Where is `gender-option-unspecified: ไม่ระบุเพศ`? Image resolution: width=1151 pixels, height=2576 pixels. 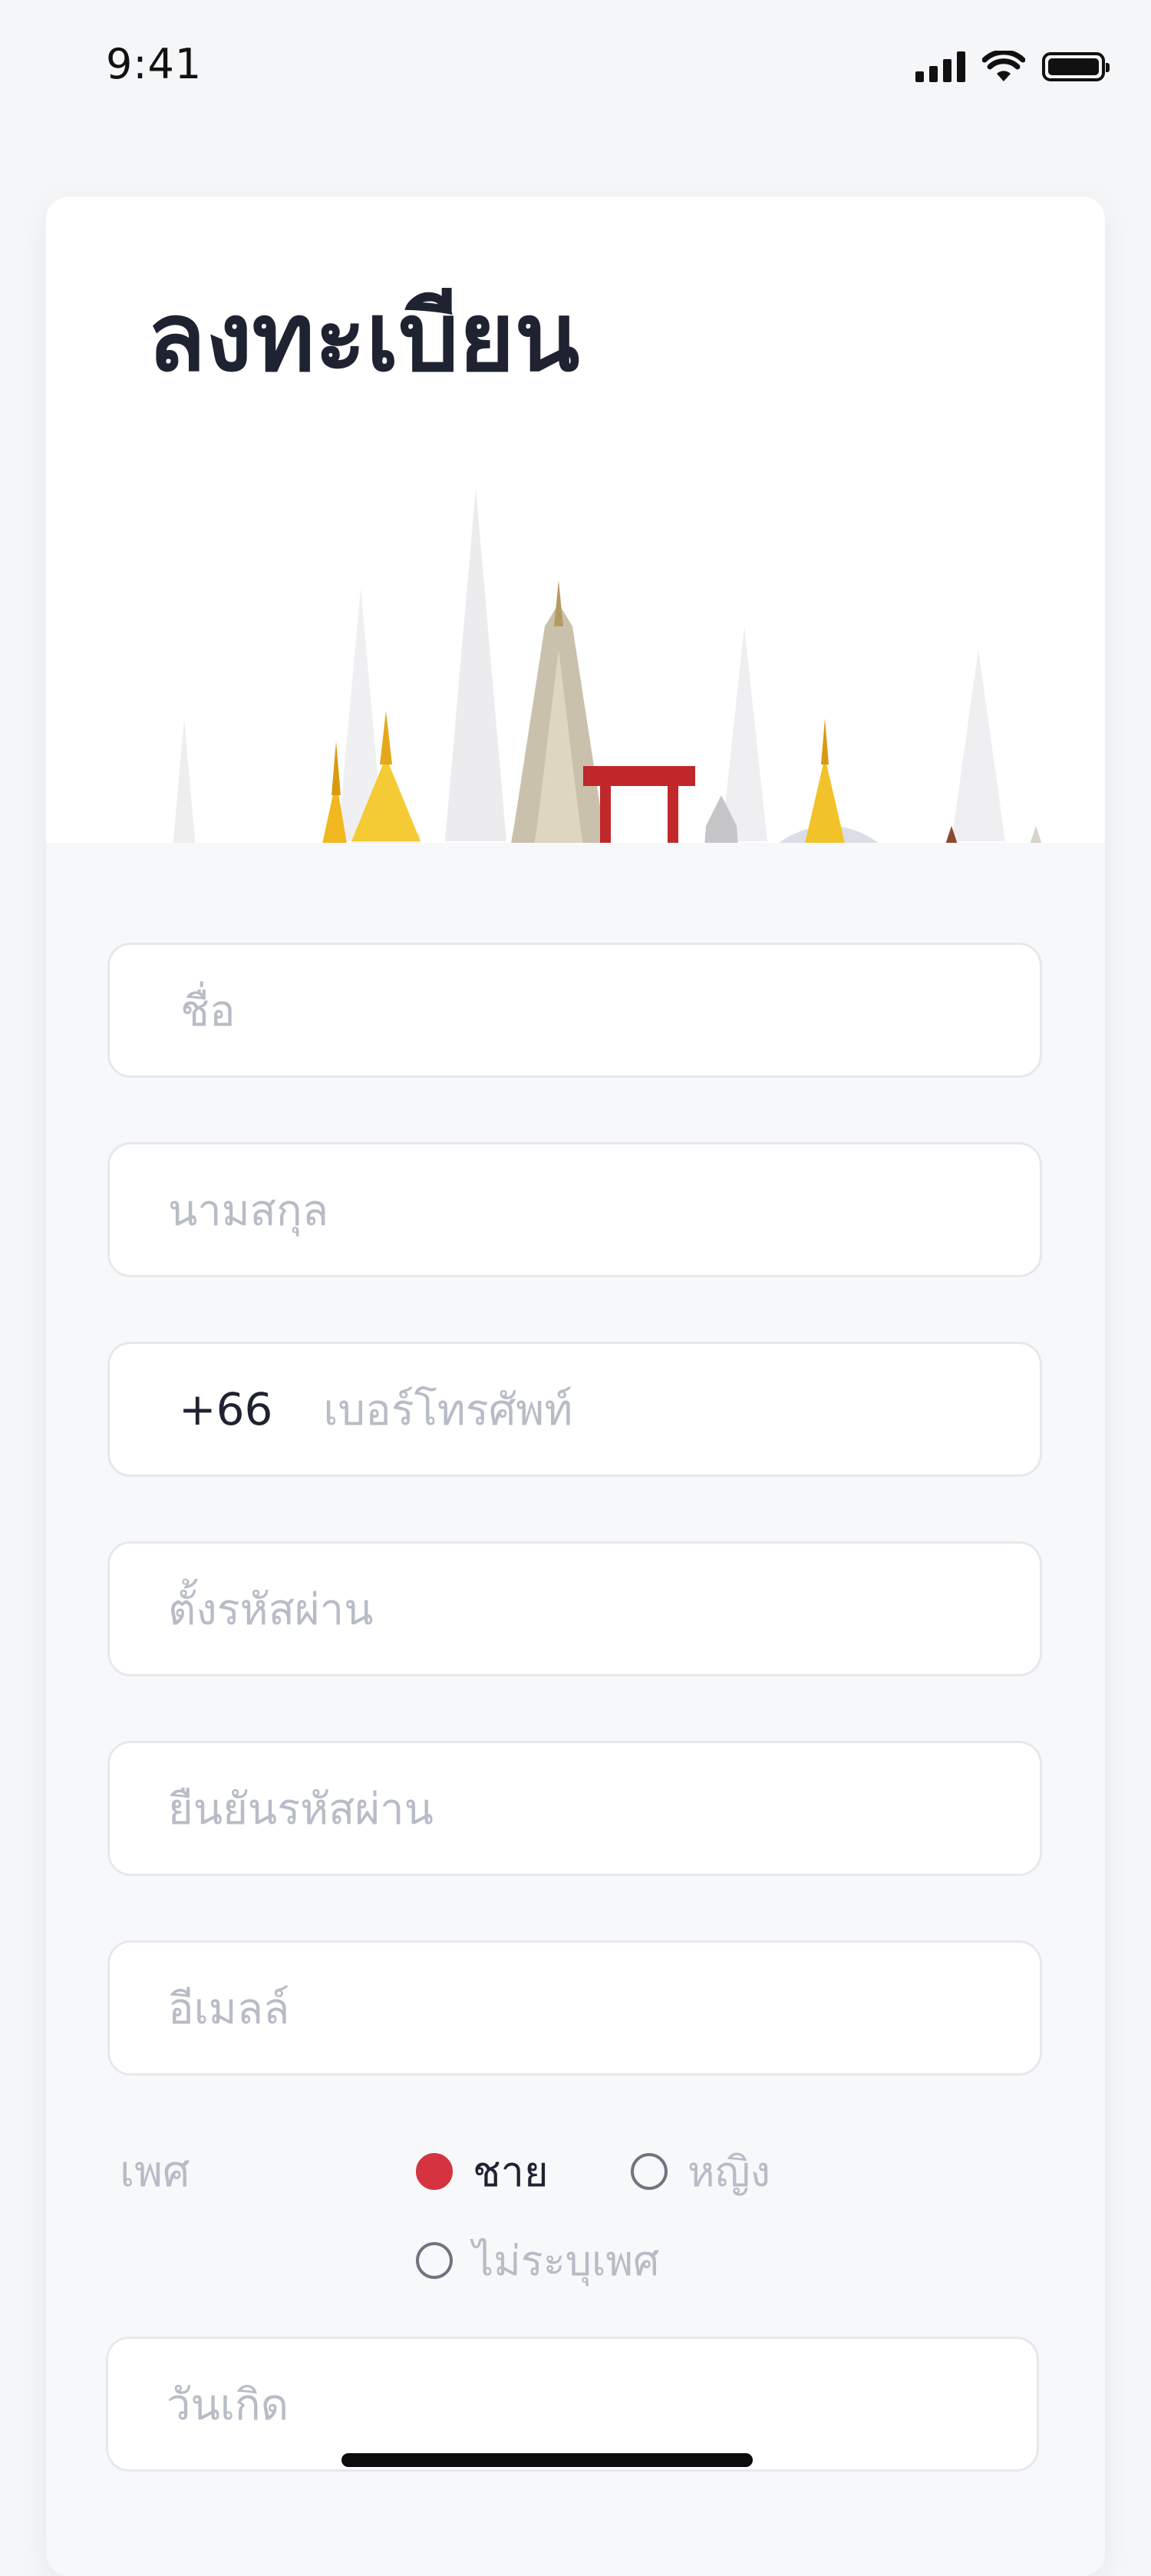
gender-option-unspecified: ไม่ระบุเพศ is located at coordinates (538, 2261).